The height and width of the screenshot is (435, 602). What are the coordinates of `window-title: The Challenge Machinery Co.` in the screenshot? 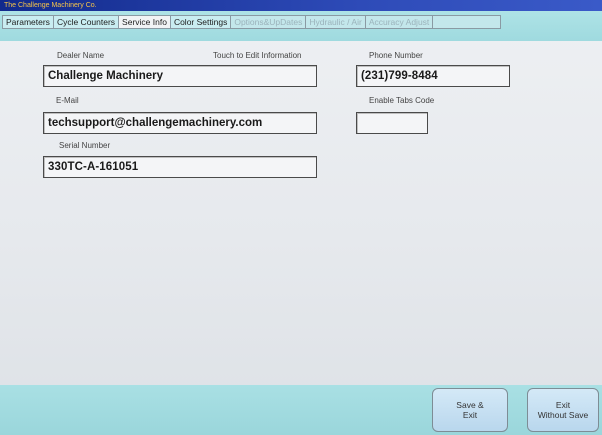 It's located at (301, 5).